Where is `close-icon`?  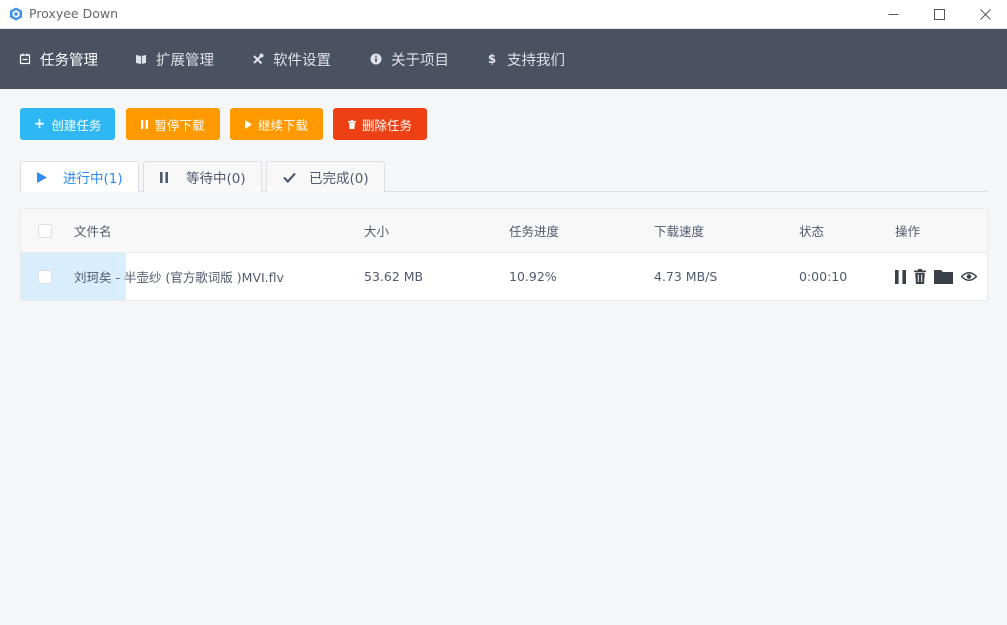 close-icon is located at coordinates (985, 14).